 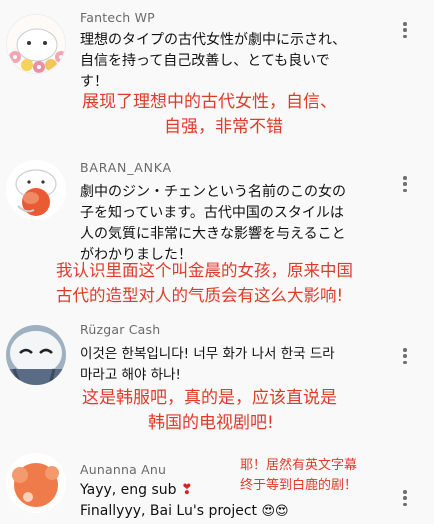 What do you see at coordinates (298, 476) in the screenshot?
I see `translation-overlay: 耶！居然有英文字幕 终于等到白鹿的剧！` at bounding box center [298, 476].